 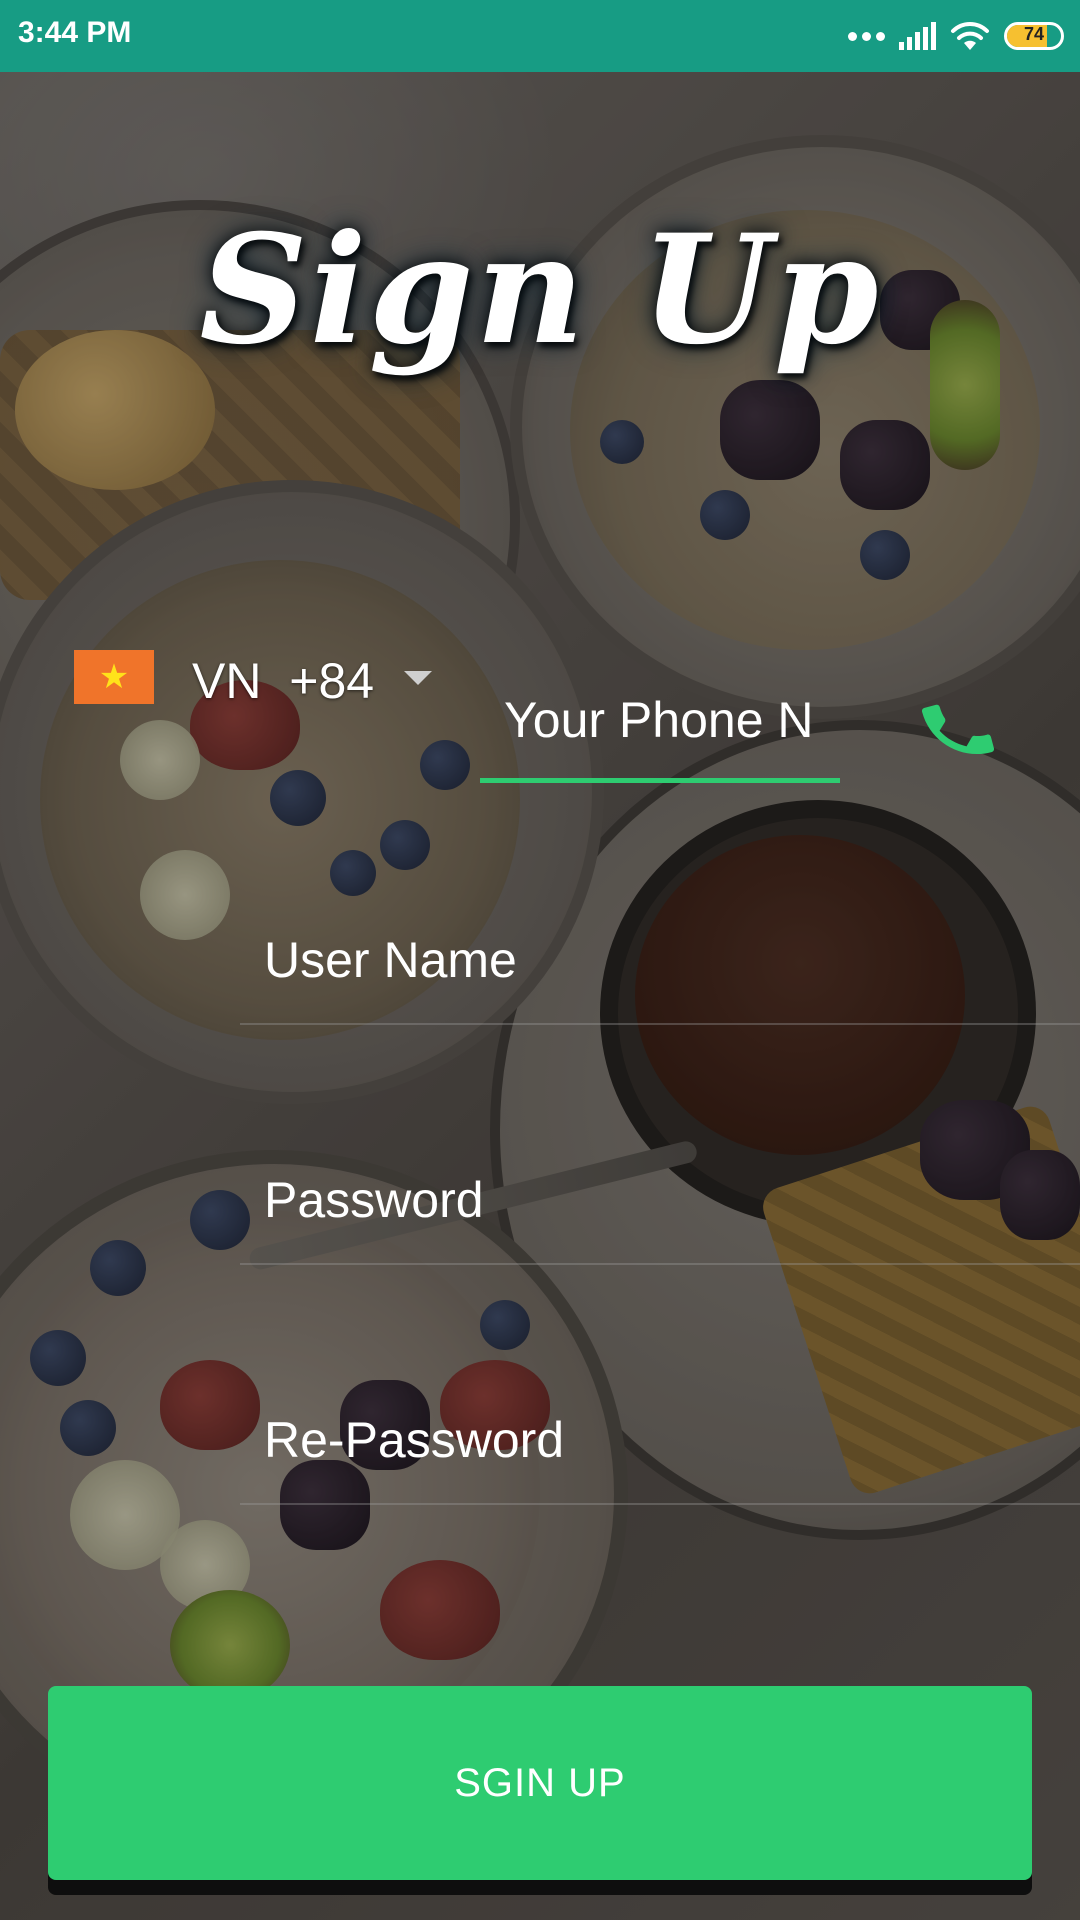 I want to click on status-icons: 74, so click(x=956, y=36).